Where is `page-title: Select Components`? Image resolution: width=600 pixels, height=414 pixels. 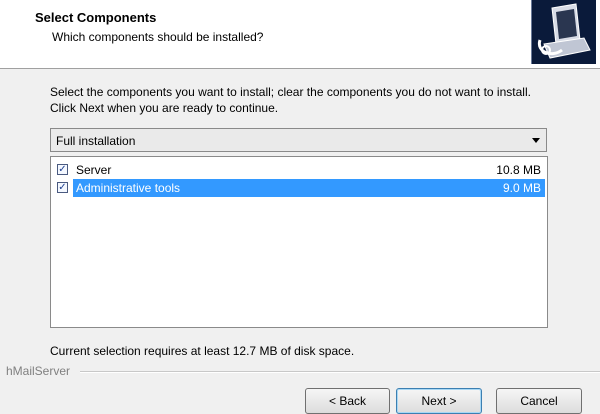
page-title: Select Components is located at coordinates (96, 17).